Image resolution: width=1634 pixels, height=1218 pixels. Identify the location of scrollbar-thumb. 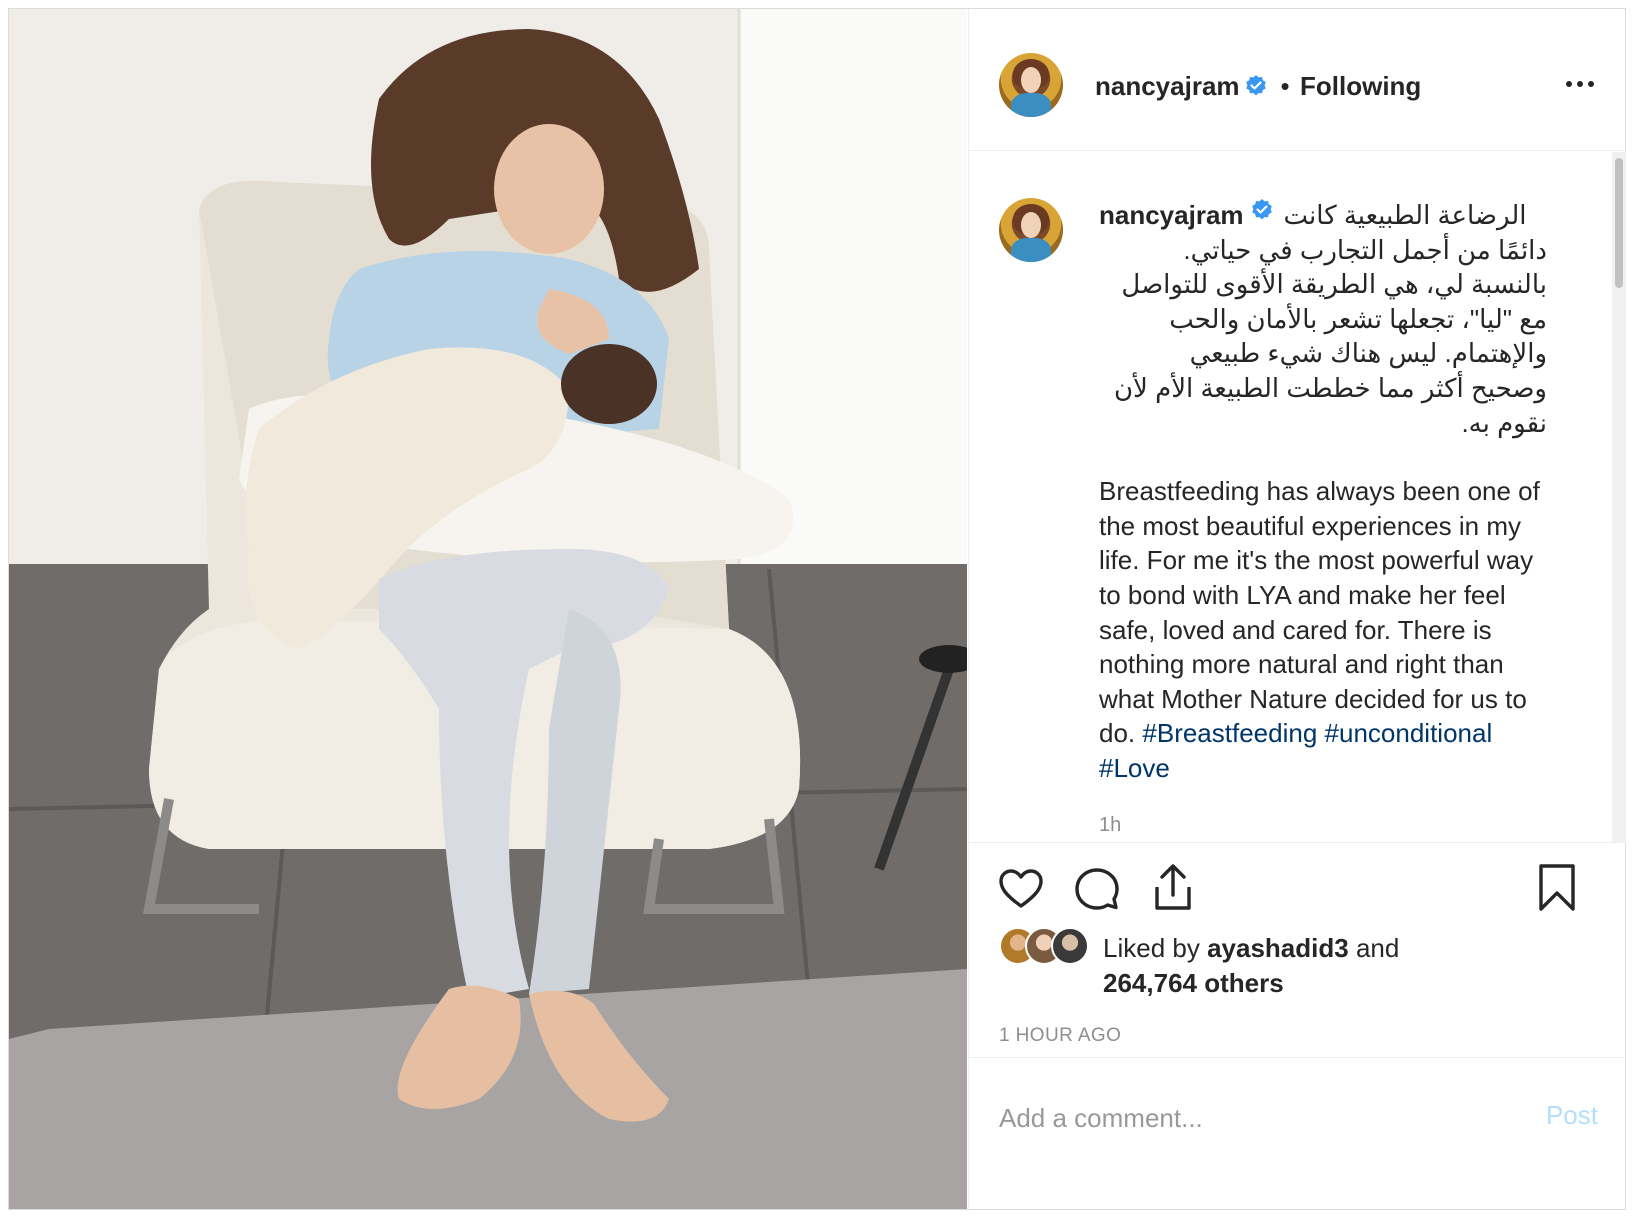
(1619, 223).